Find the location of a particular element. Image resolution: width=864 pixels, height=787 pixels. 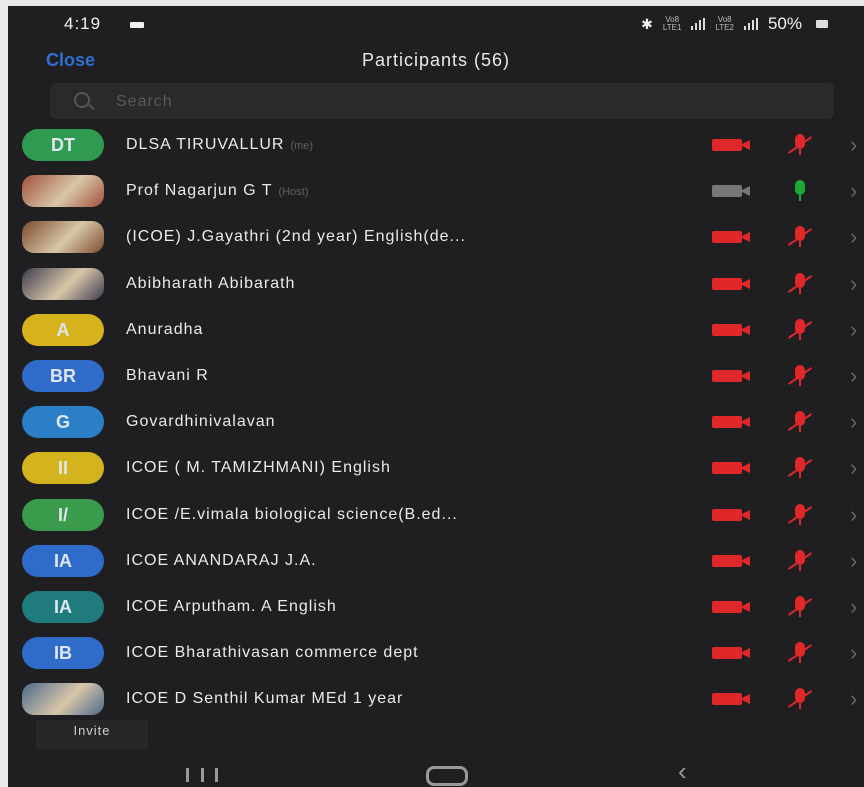

participant-name: DLSA TIRUVALLUR (me) is located at coordinates (219, 145).